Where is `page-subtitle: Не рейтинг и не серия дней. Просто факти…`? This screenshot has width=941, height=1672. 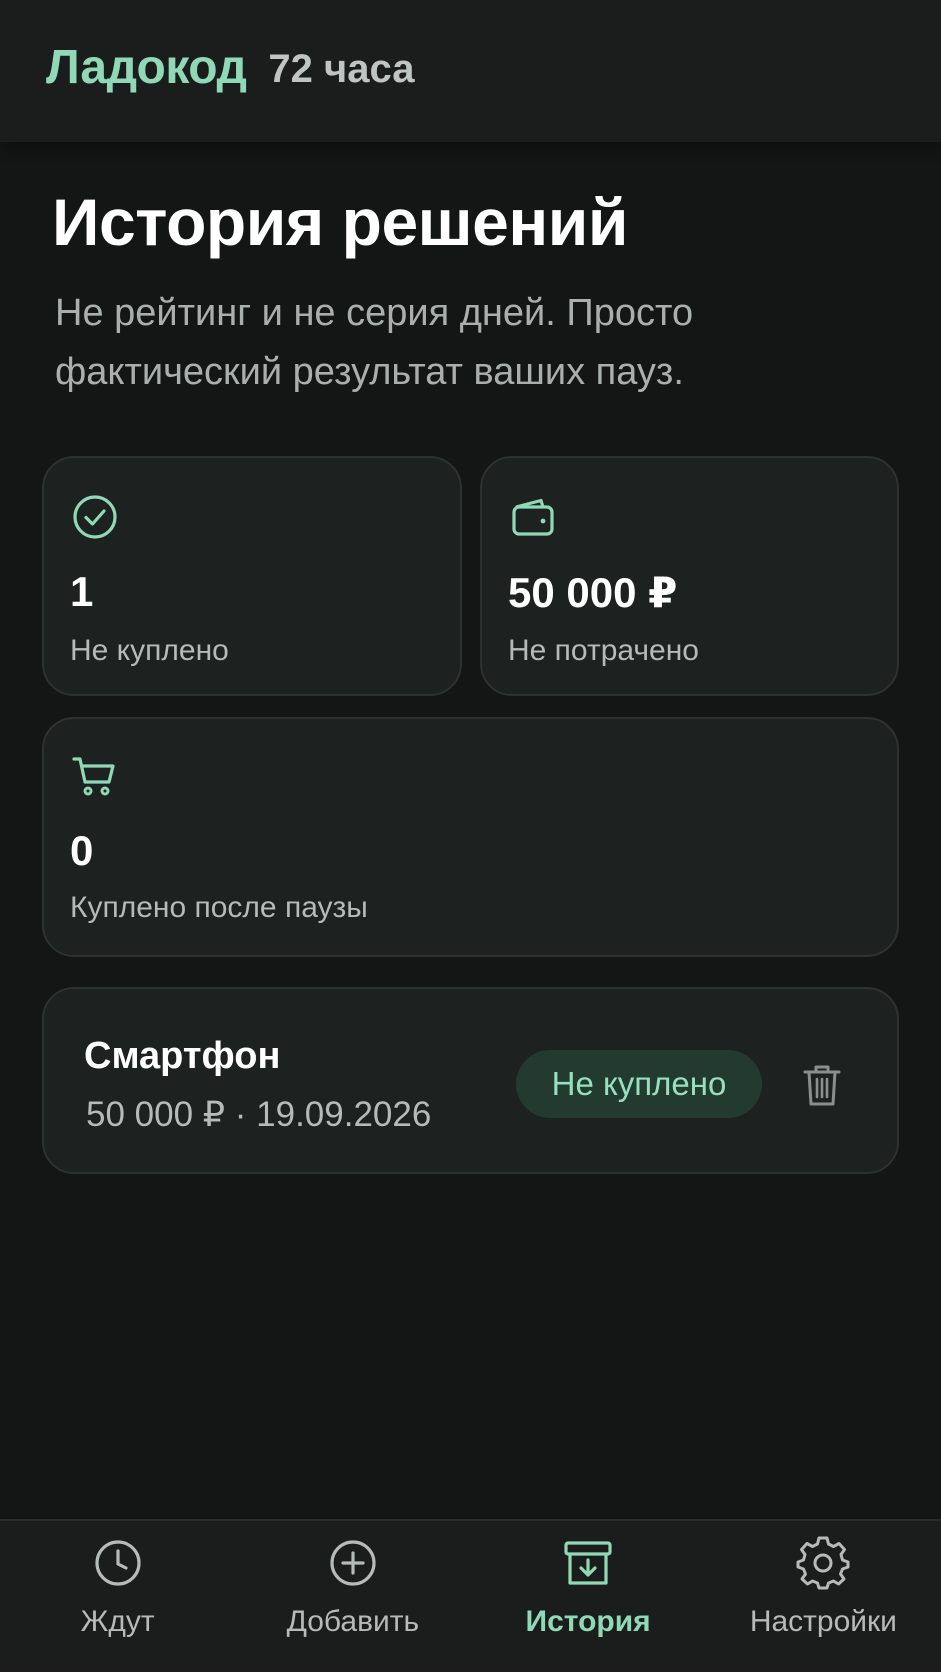 page-subtitle: Не рейтинг и не серия дней. Просто факти… is located at coordinates (374, 342).